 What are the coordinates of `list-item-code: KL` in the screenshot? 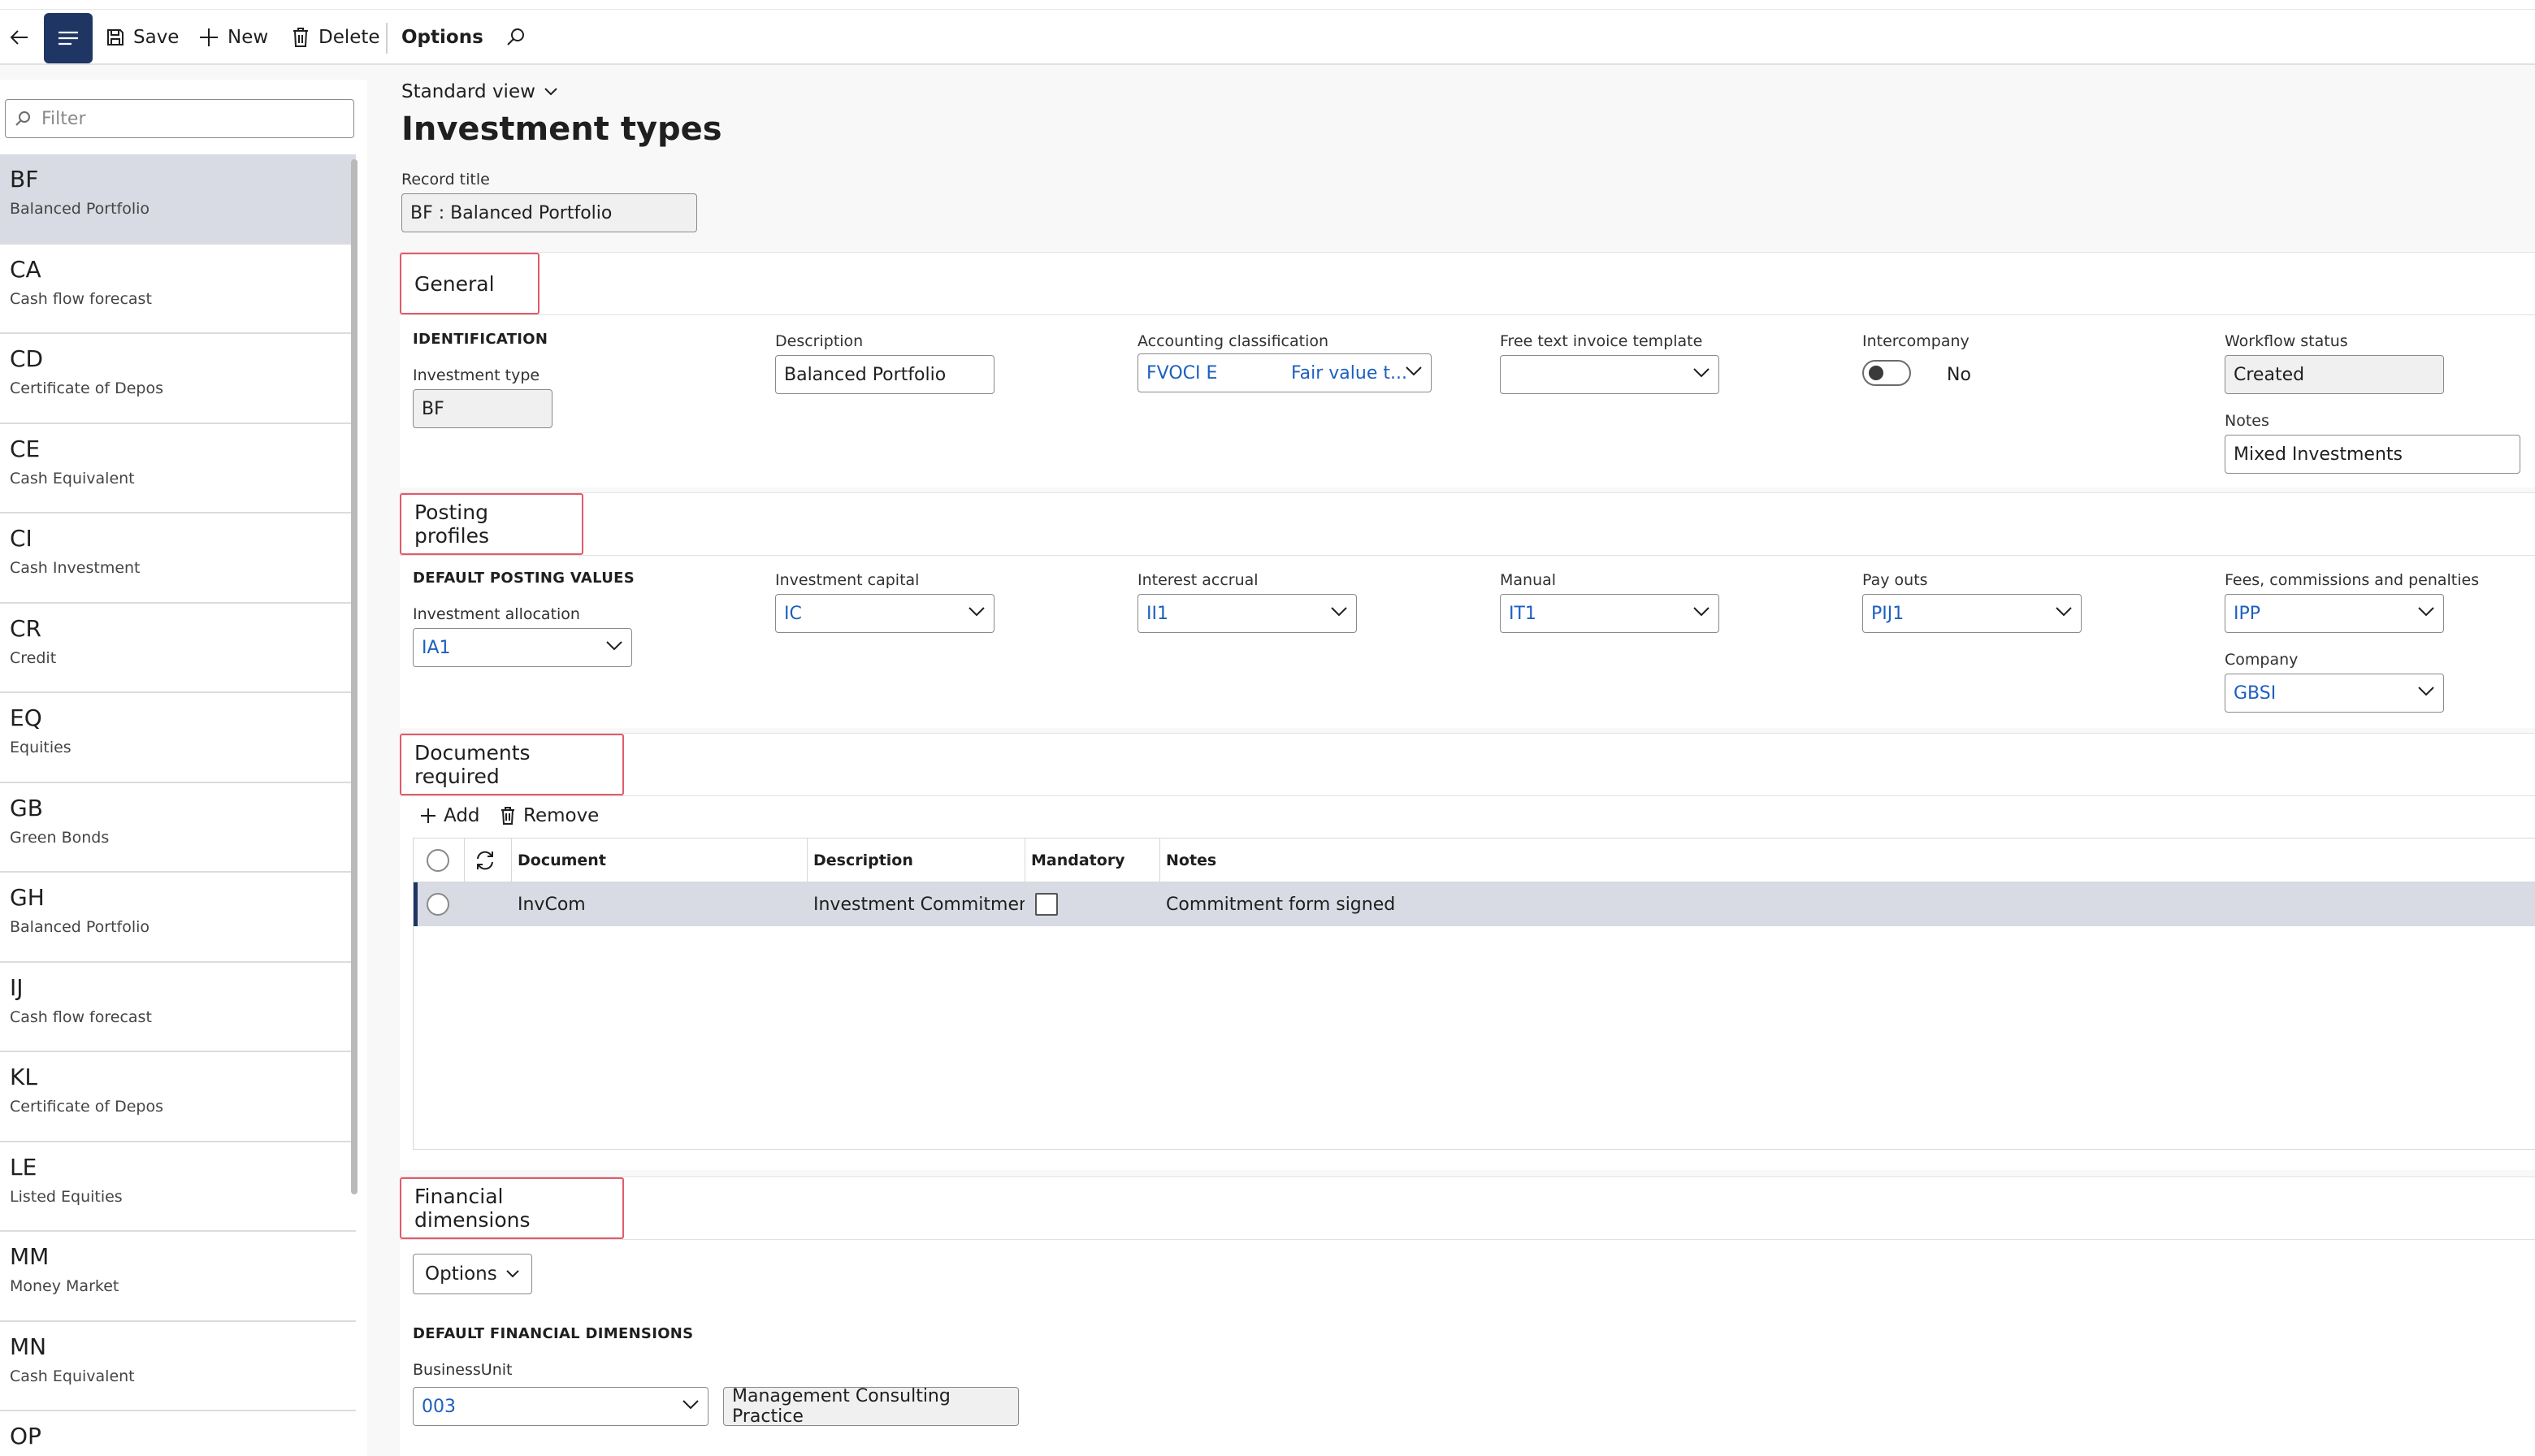 It's located at (23, 1077).